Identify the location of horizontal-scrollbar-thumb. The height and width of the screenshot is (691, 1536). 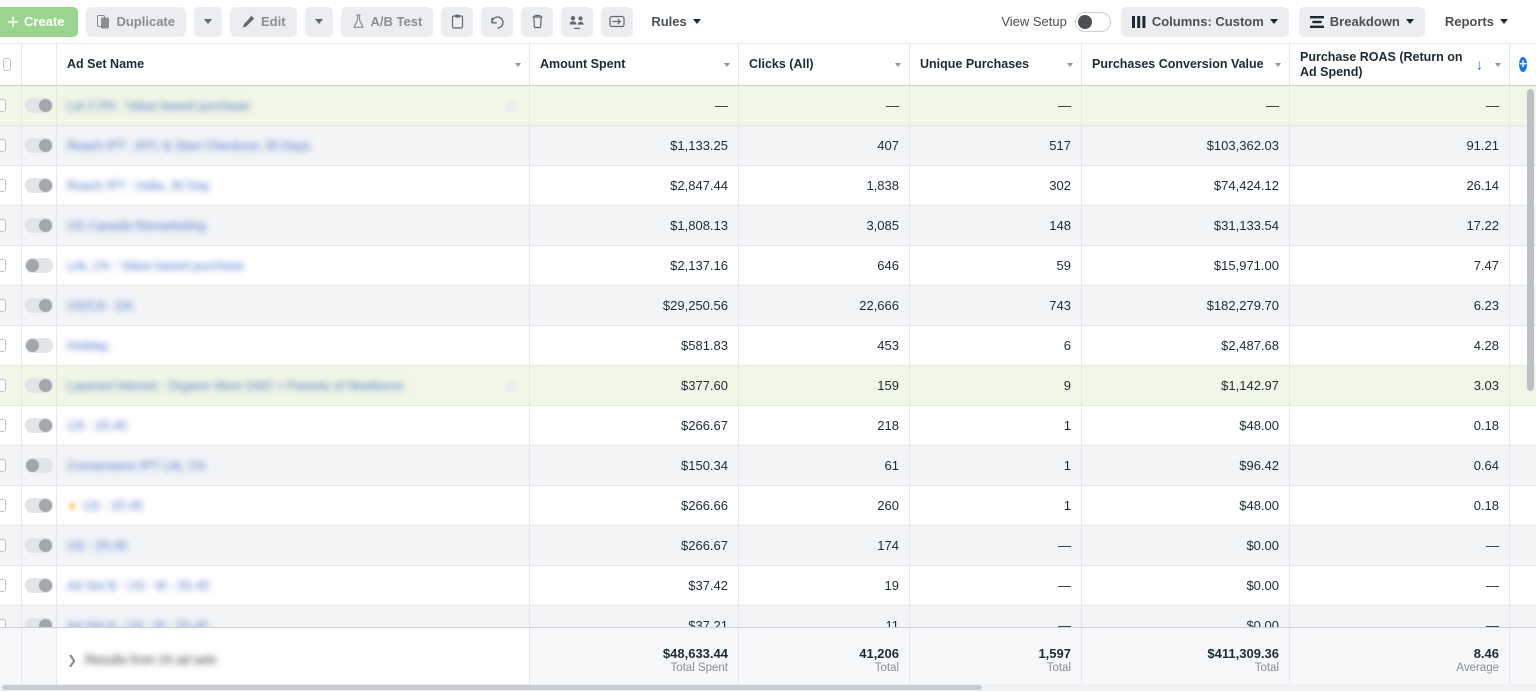
(492, 687).